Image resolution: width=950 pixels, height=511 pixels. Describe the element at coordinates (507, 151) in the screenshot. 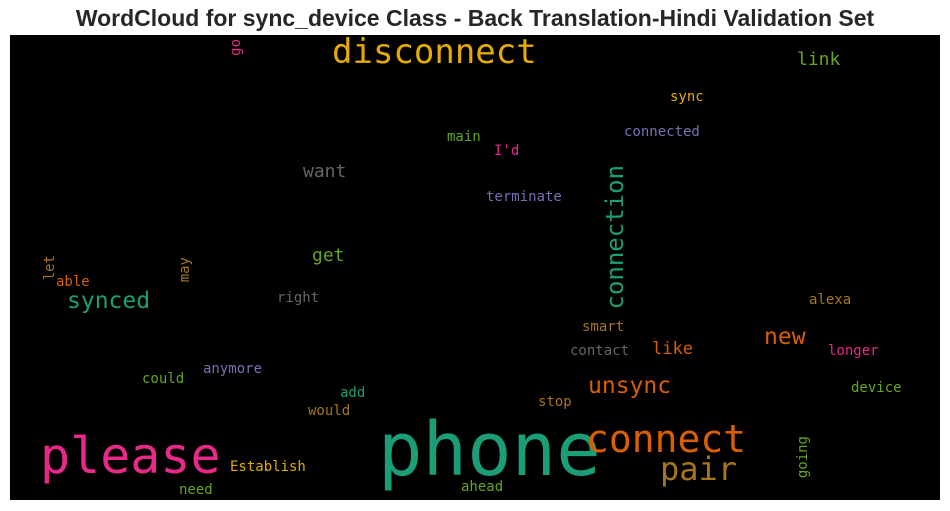

I see `word-i-d: I'd` at that location.